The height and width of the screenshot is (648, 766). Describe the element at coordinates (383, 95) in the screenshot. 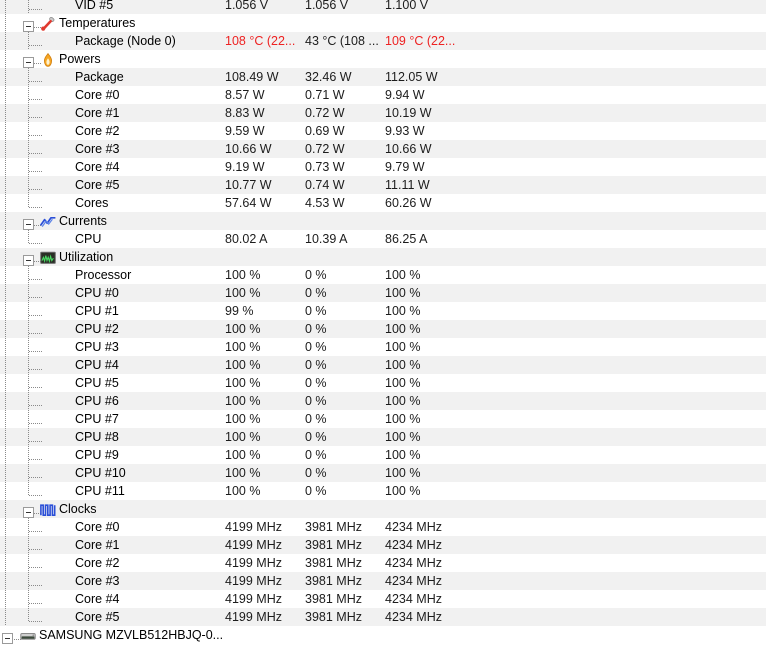

I see `tree-leaf-row: Core #0 8.57 W 0.71 W 9.94 W` at that location.